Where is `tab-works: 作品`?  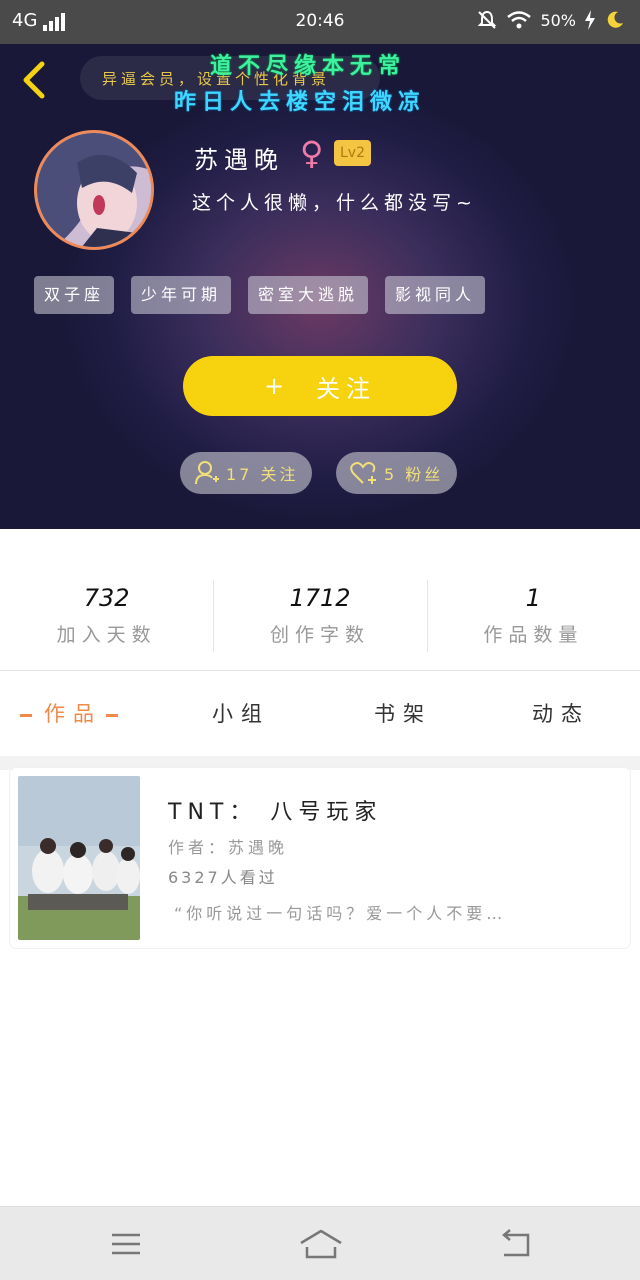
tab-works: 作品 is located at coordinates (69, 713).